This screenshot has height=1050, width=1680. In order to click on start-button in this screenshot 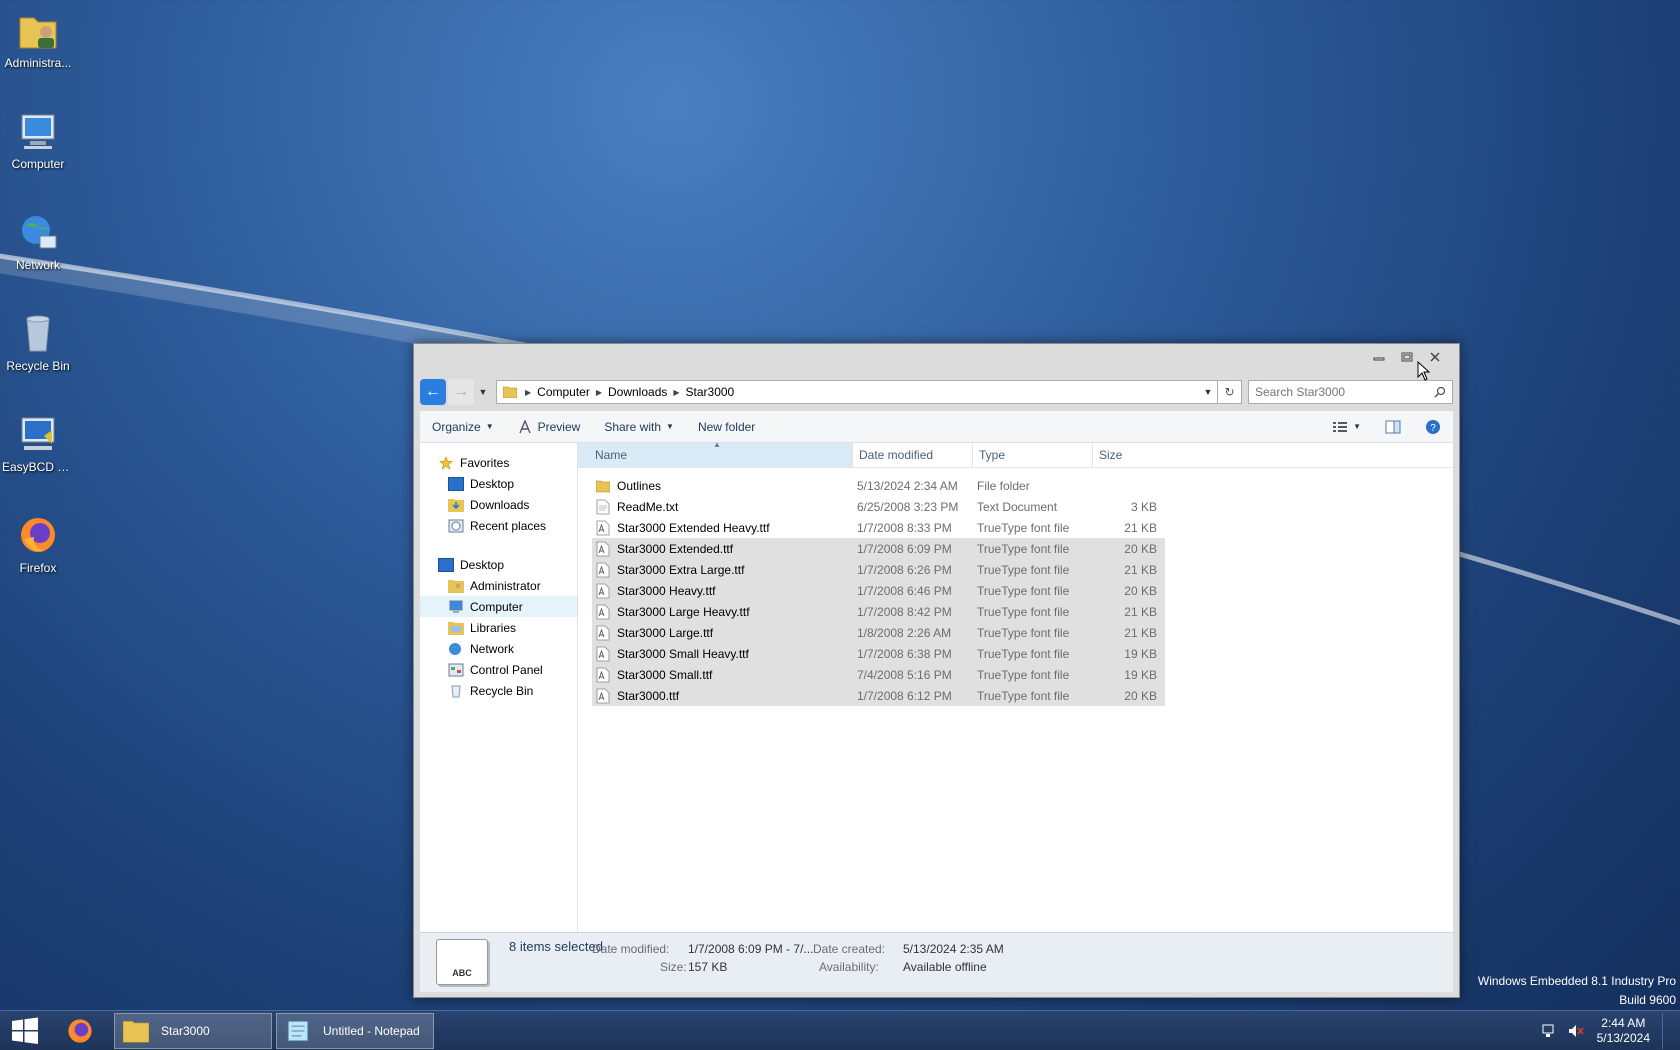, I will do `click(25, 1031)`.